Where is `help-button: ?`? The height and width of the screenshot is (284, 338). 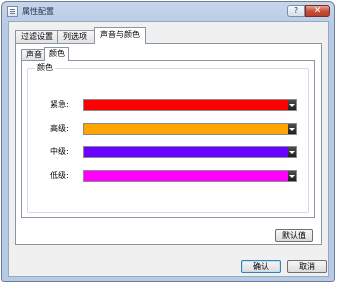 help-button: ? is located at coordinates (296, 11).